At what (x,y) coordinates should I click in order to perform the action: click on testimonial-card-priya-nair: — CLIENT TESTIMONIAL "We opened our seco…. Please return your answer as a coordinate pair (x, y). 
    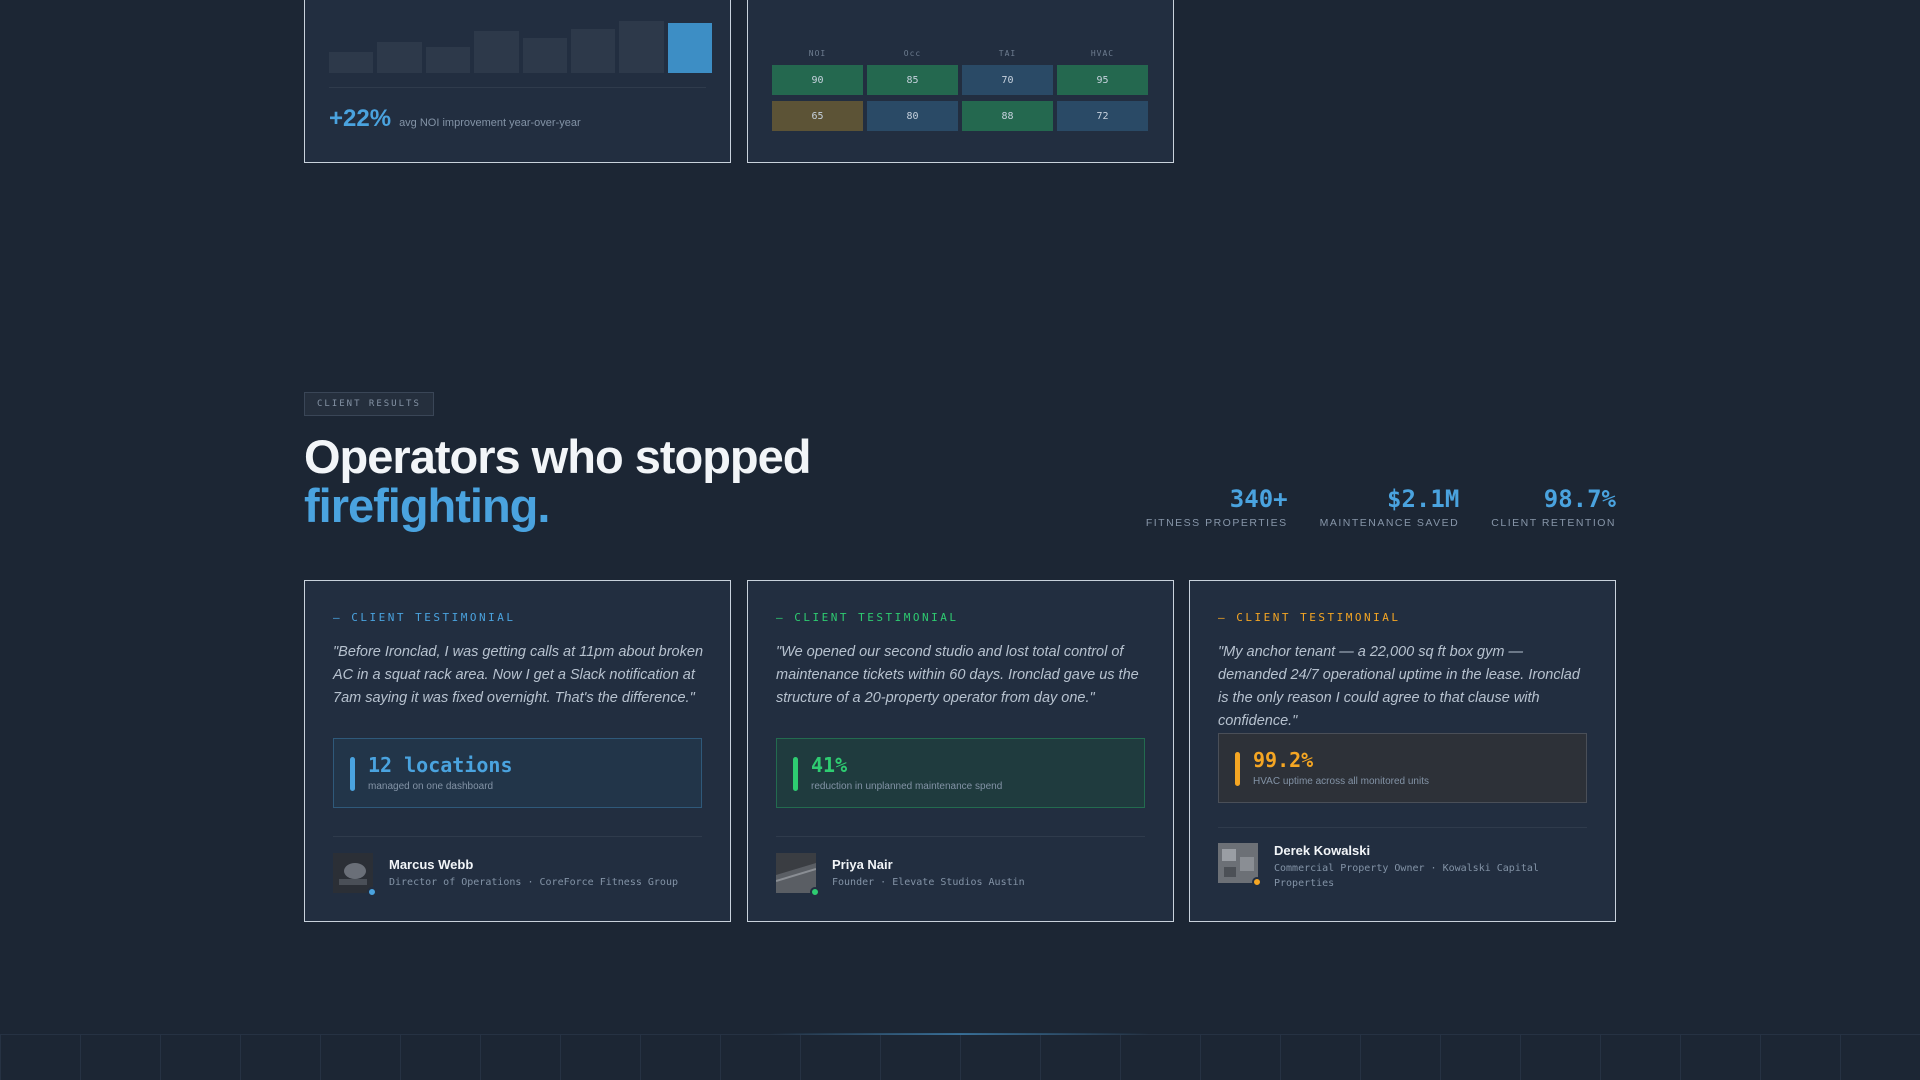
    Looking at the image, I should click on (960, 751).